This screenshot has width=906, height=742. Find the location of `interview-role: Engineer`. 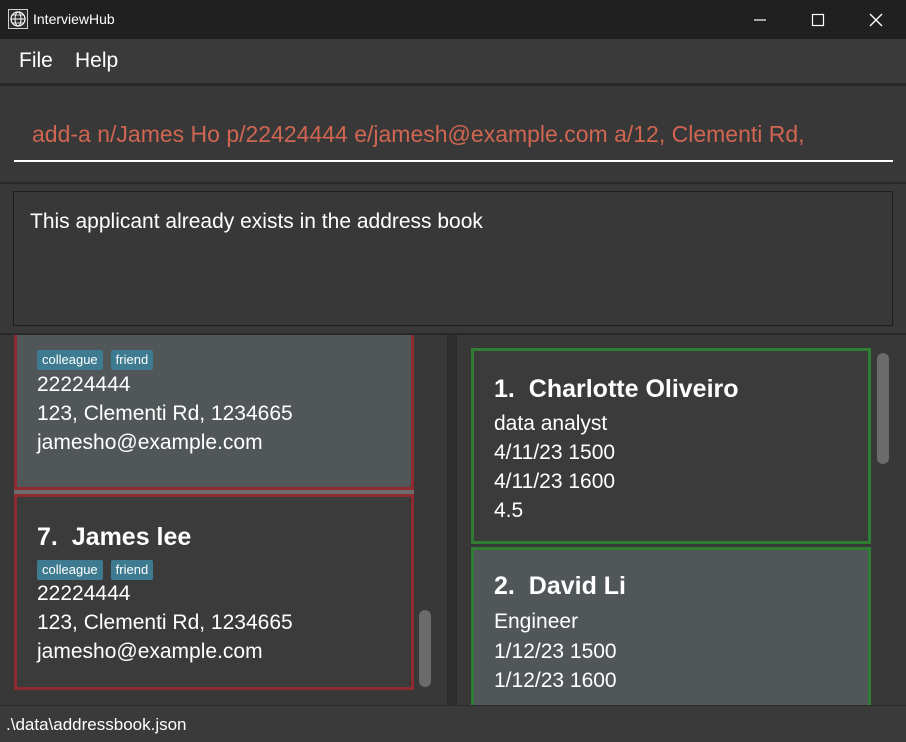

interview-role: Engineer is located at coordinates (536, 621).